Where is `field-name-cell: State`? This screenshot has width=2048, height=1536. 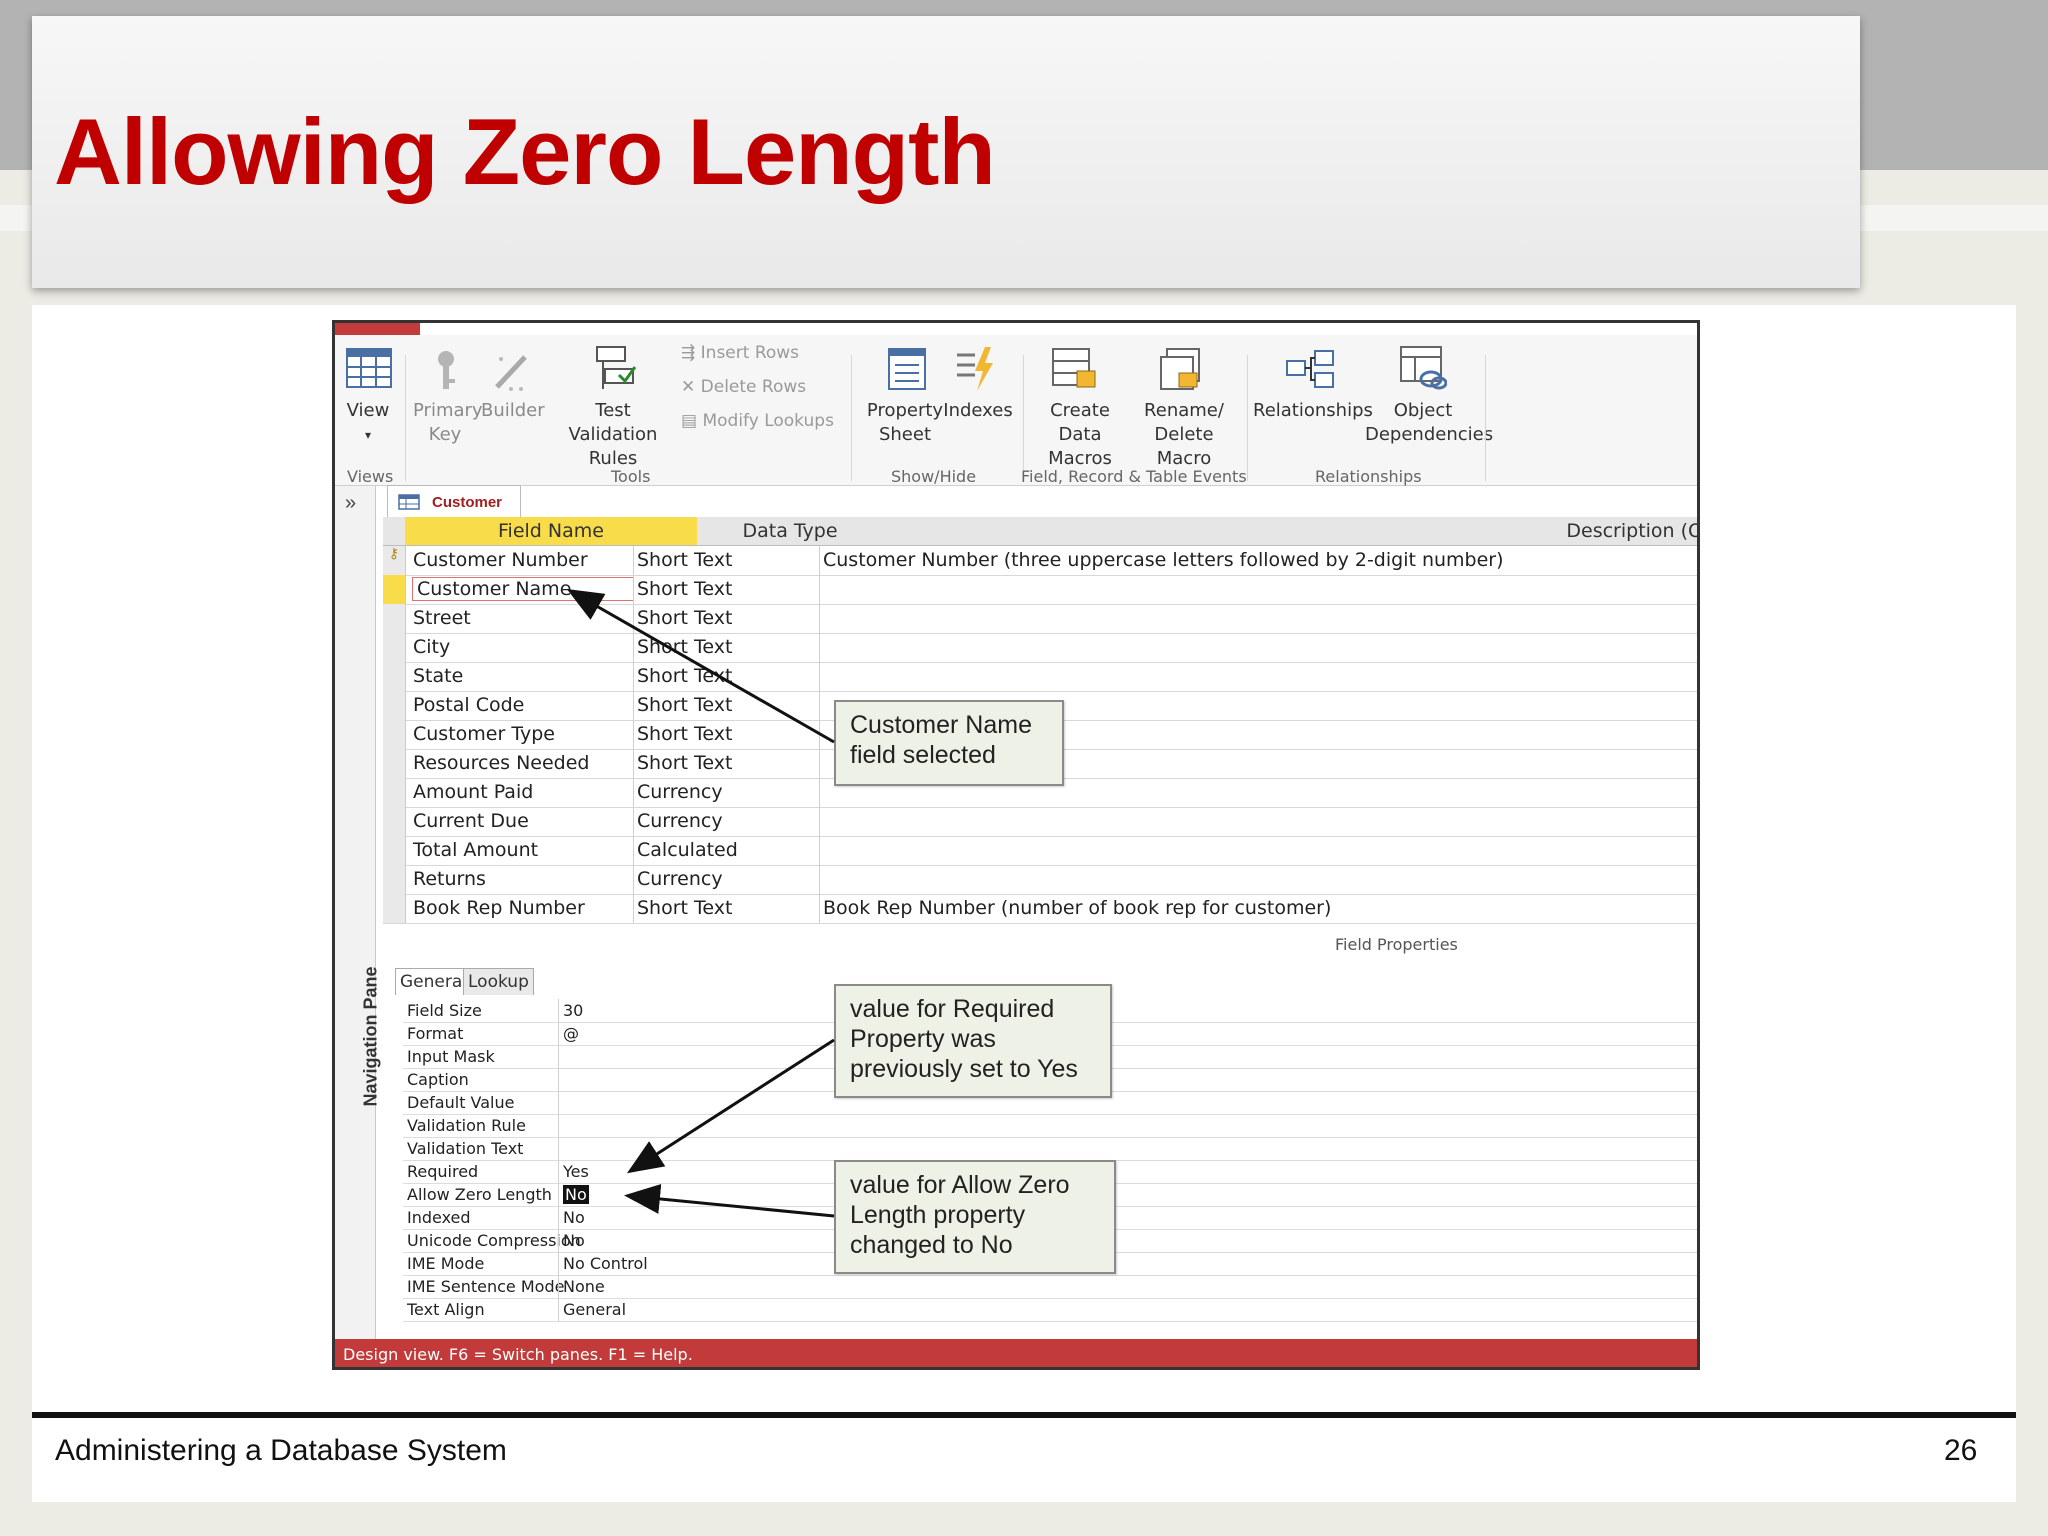
field-name-cell: State is located at coordinates (438, 676).